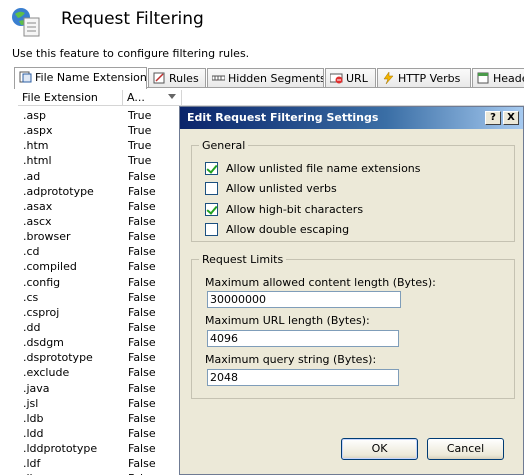  Describe the element at coordinates (287, 320) in the screenshot. I see `max-url-length-label: Maximum URL length (Bytes):` at that location.